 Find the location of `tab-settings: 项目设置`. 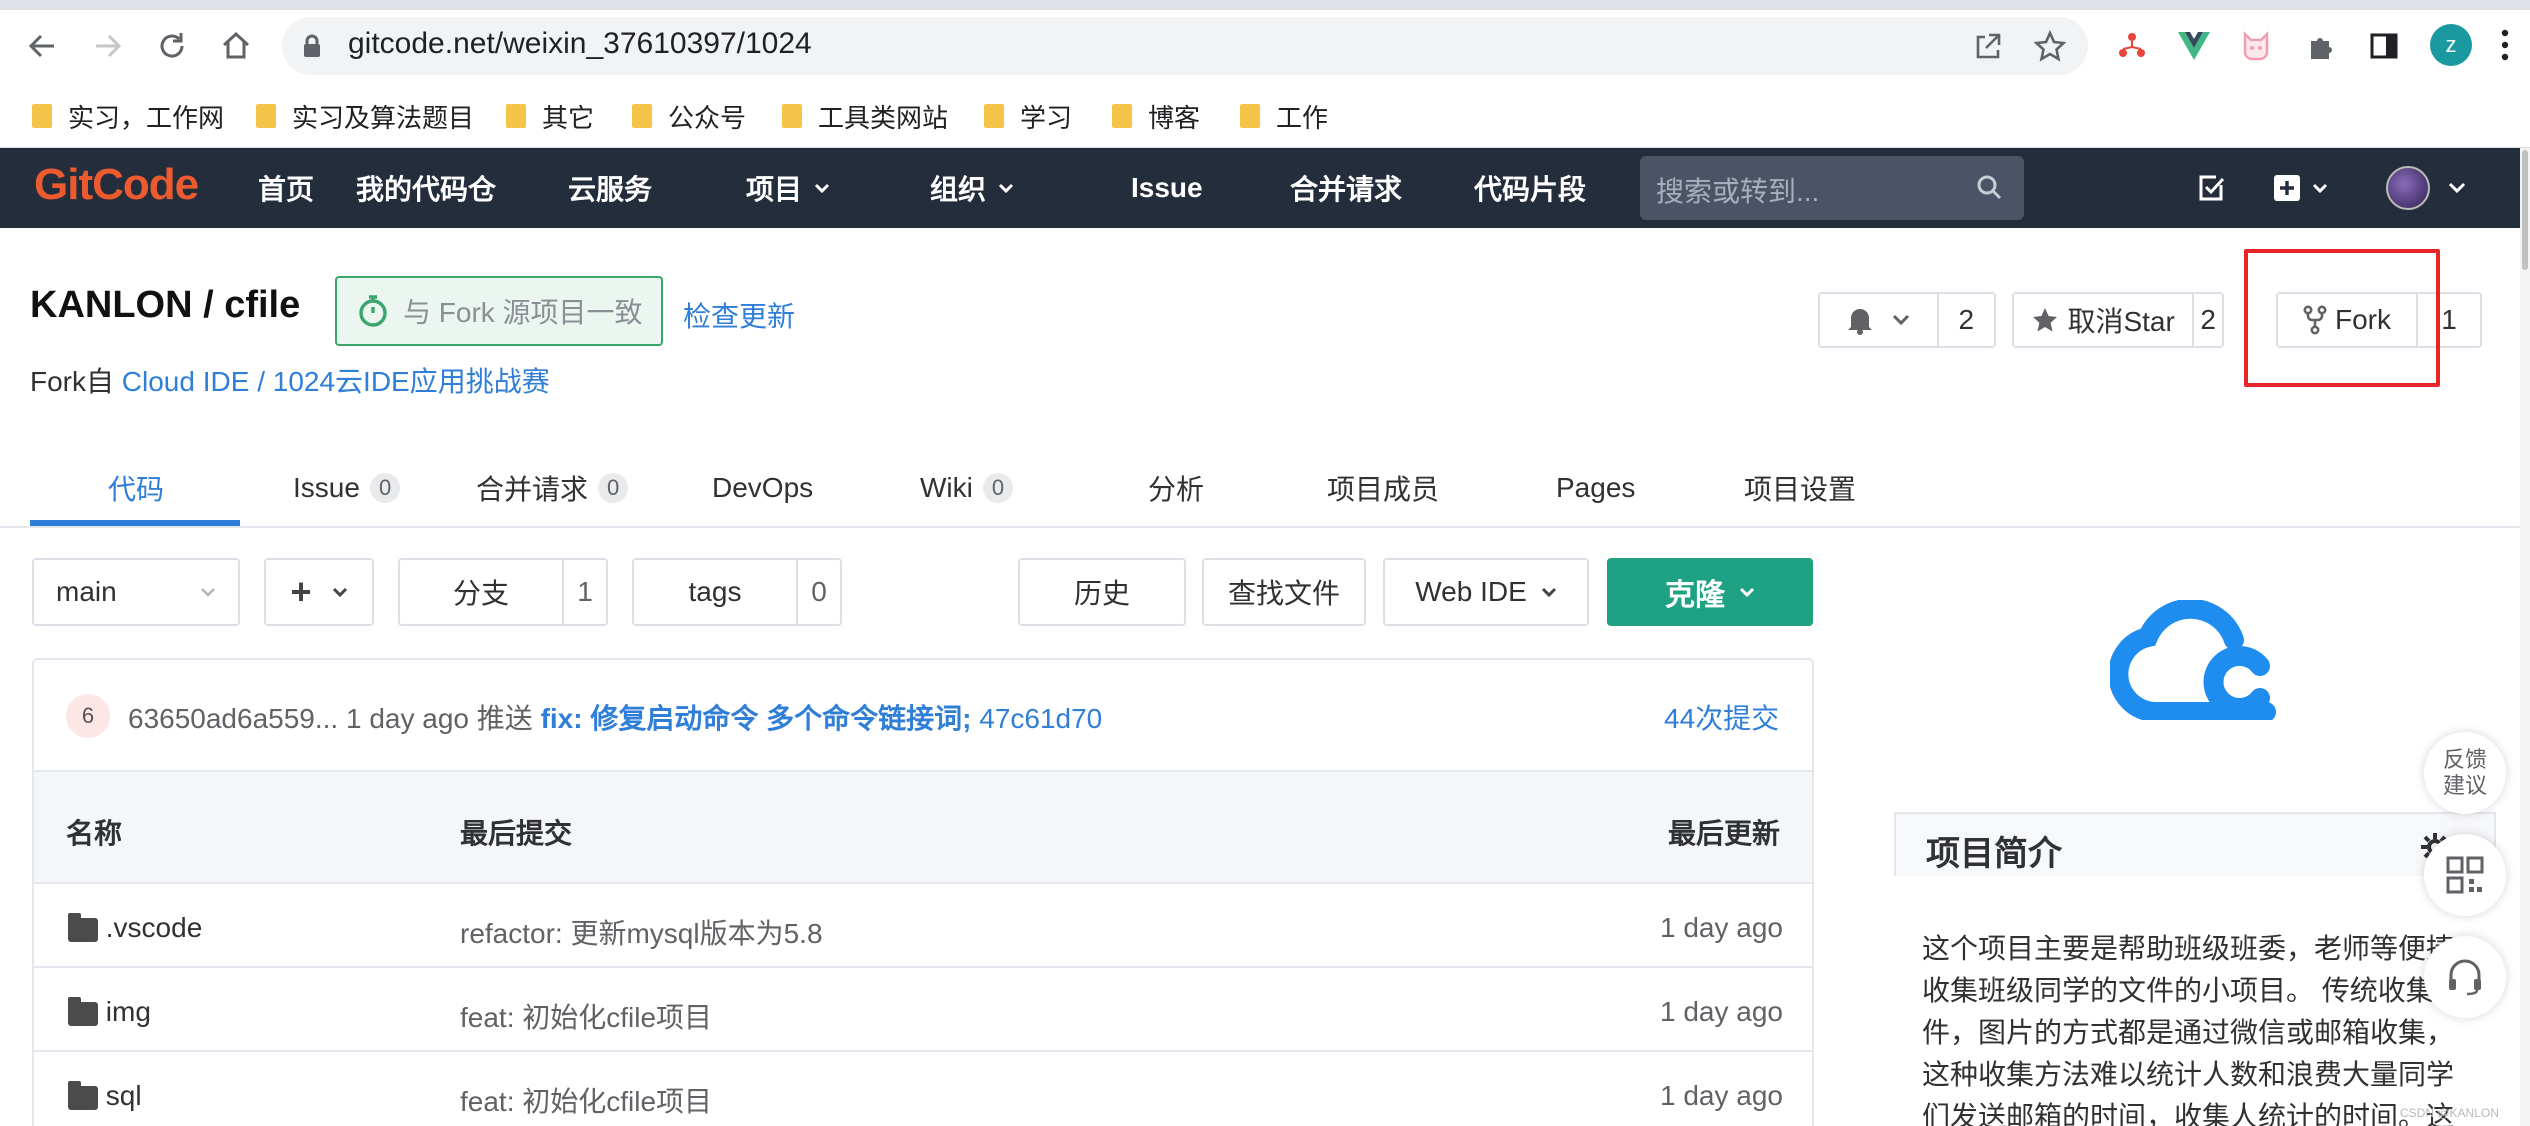

tab-settings: 项目设置 is located at coordinates (1800, 488).